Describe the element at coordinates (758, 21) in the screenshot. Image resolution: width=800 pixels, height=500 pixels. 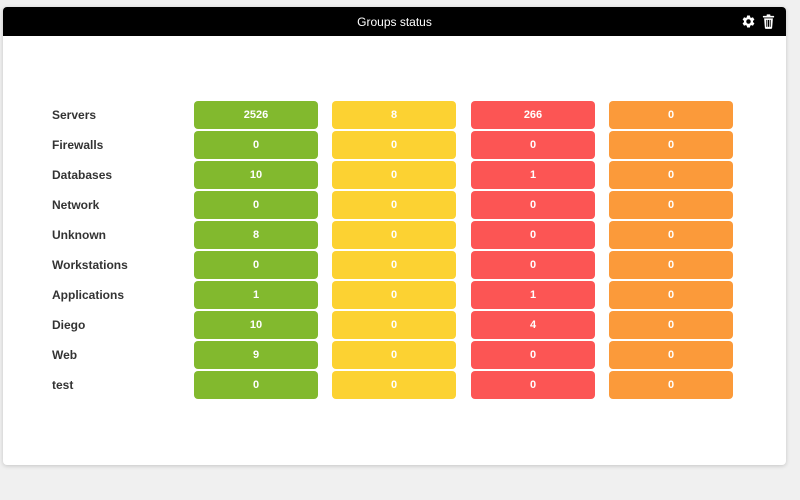
I see `widget-actions` at that location.